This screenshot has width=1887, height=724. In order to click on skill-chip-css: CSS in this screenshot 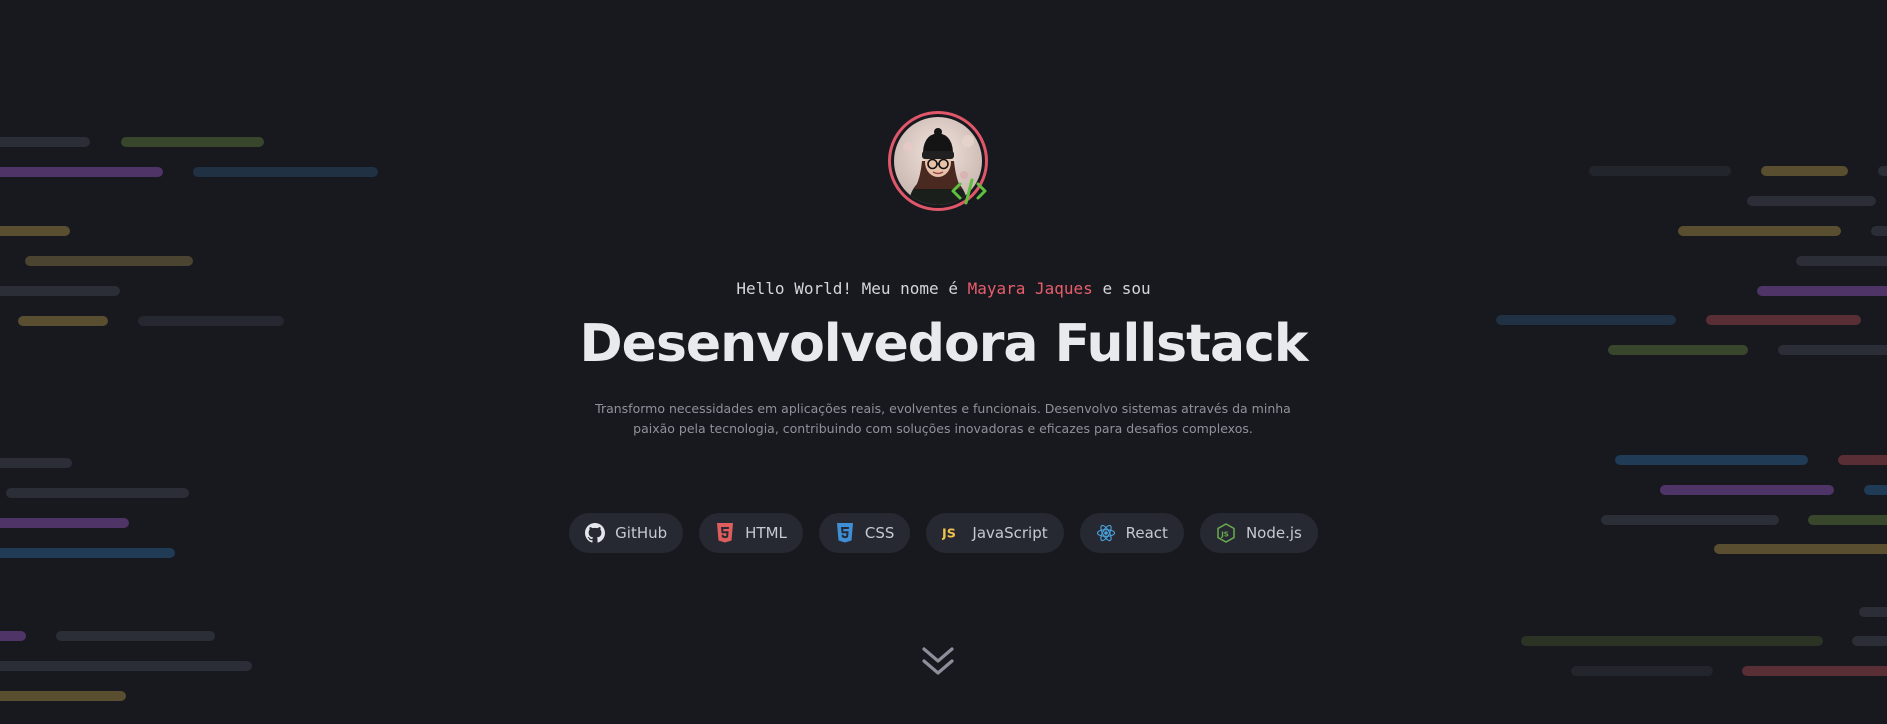, I will do `click(864, 533)`.